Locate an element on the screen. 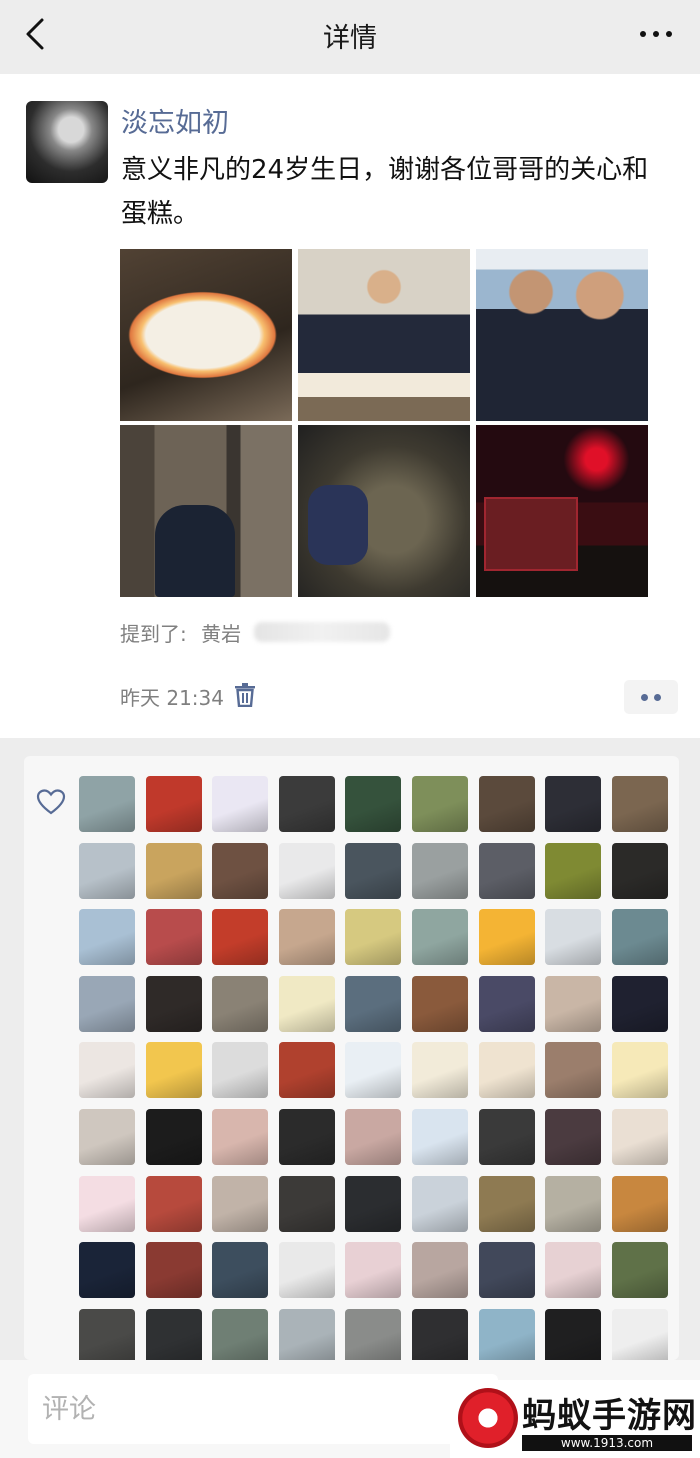 The image size is (700, 1458). author-name: 淡忘如初 is located at coordinates (175, 120).